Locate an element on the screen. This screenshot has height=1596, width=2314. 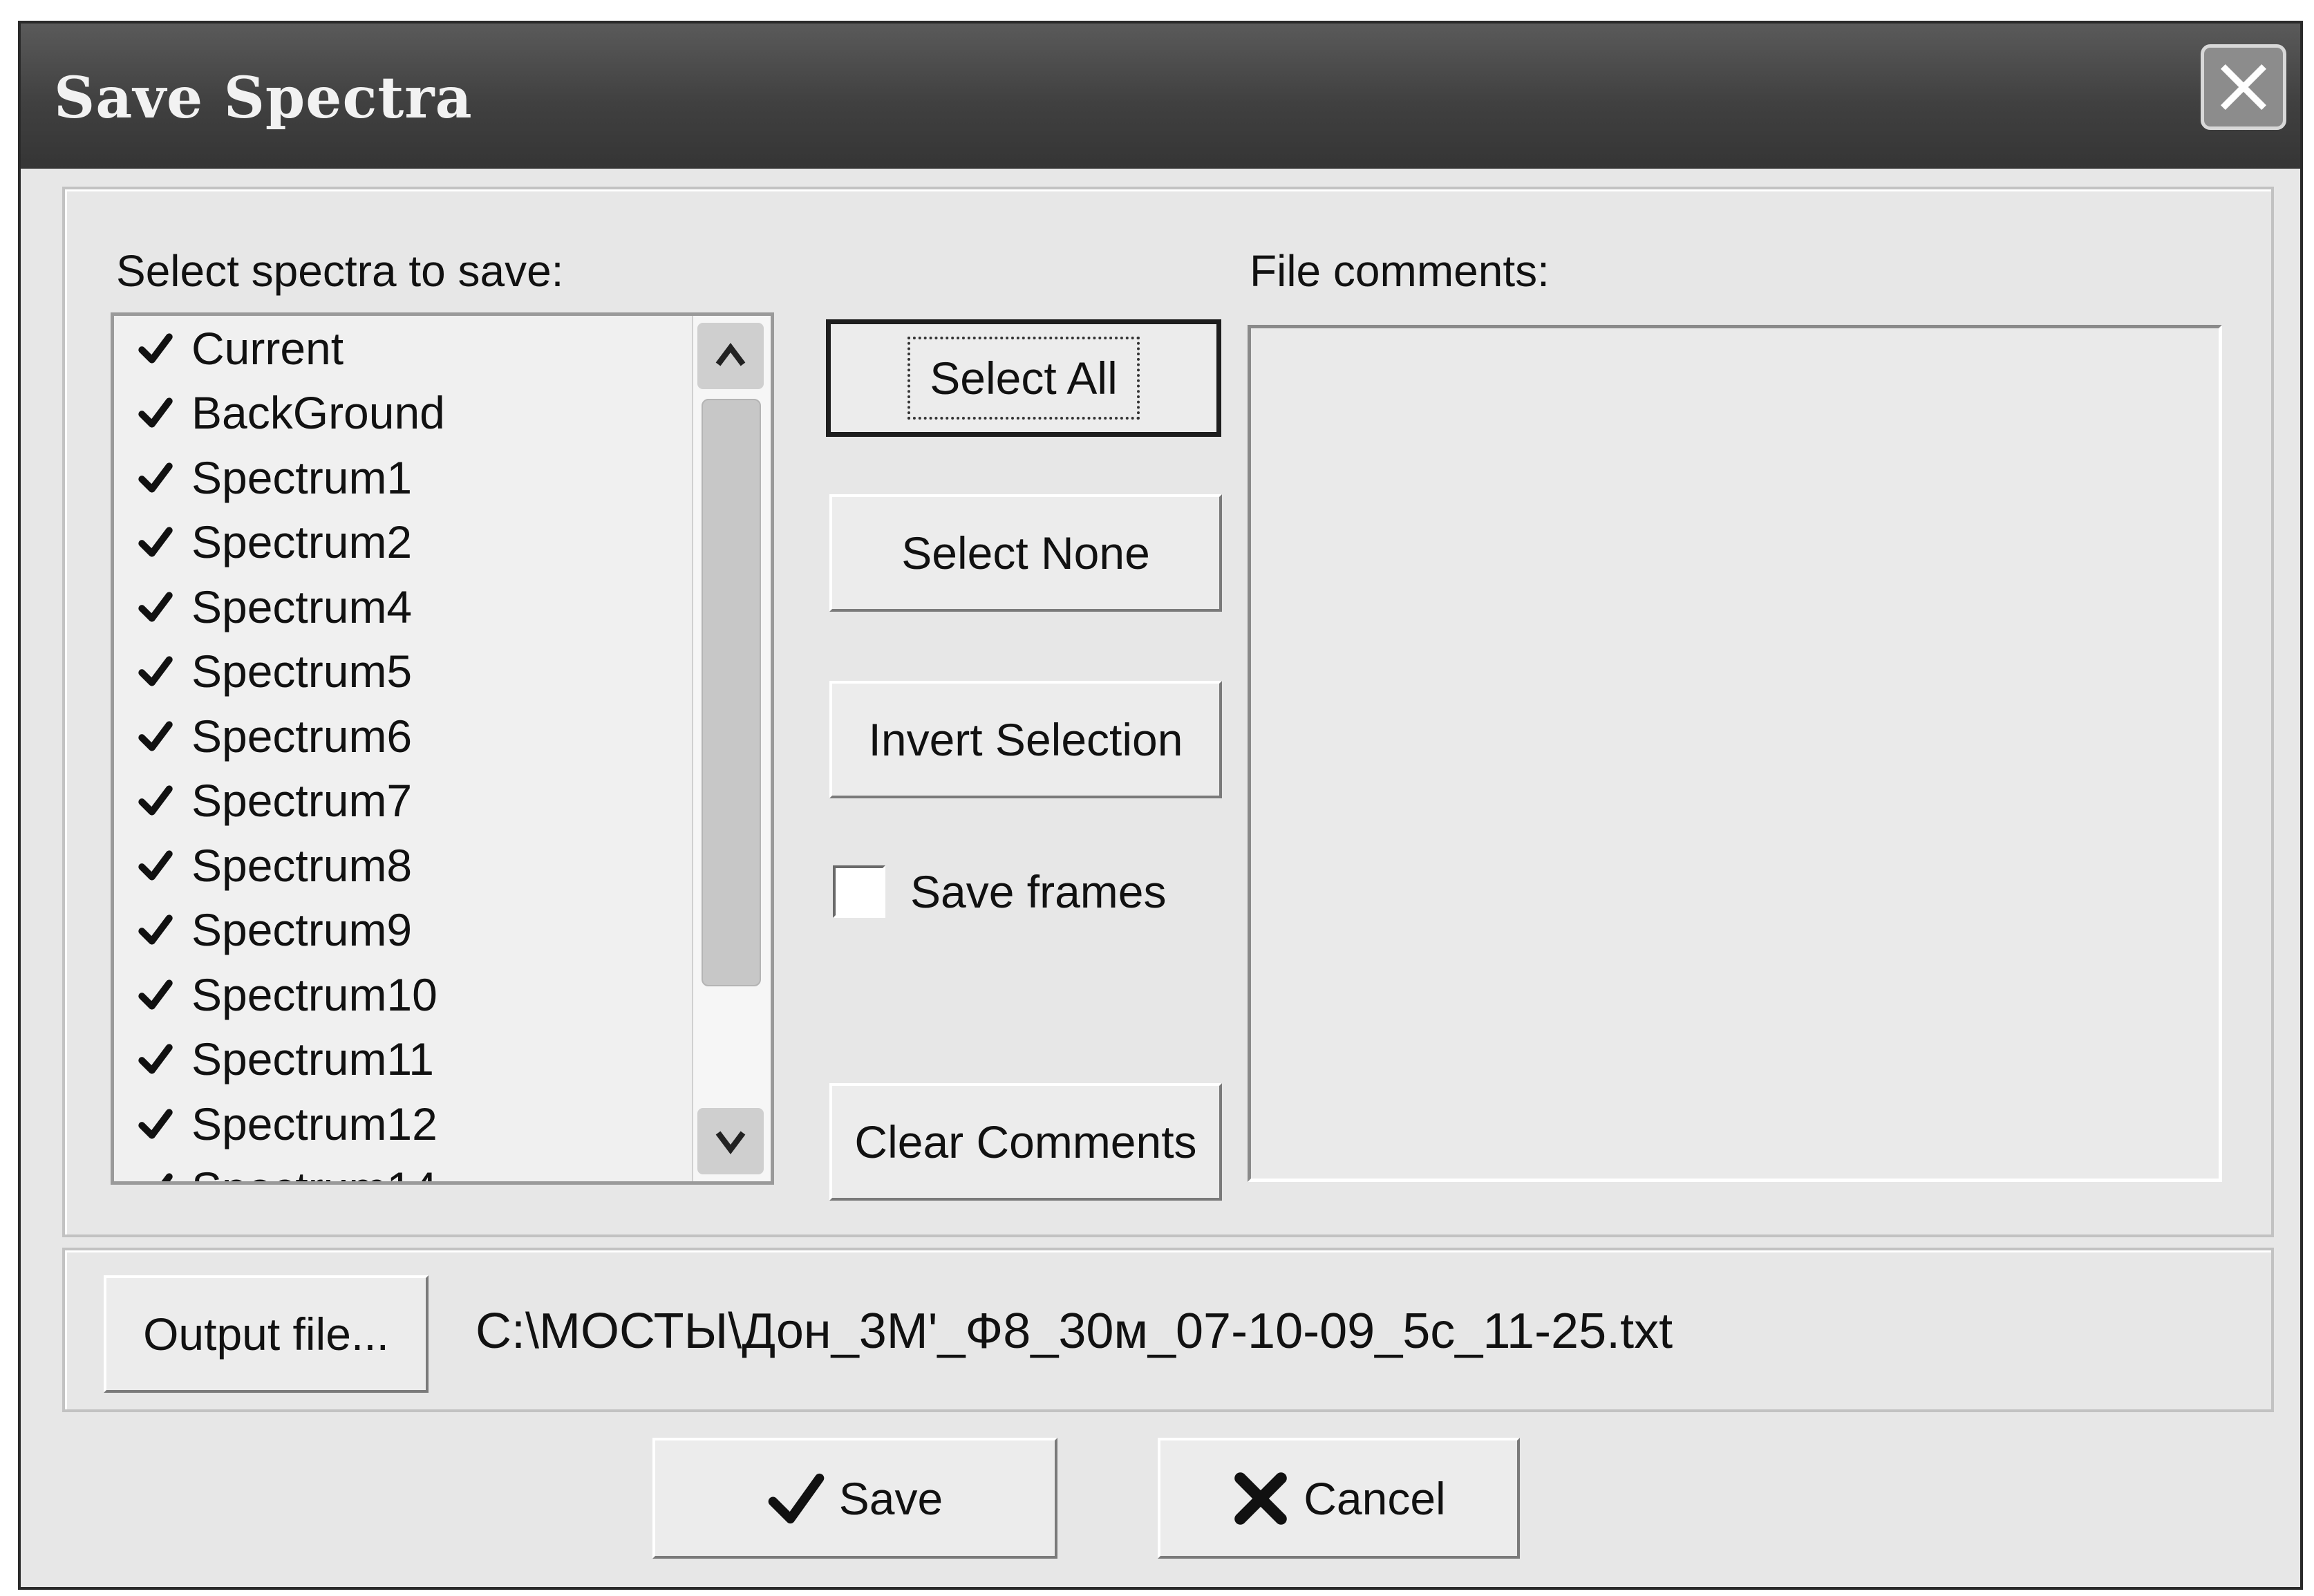
list-item: Spectrum7 is located at coordinates (402, 801).